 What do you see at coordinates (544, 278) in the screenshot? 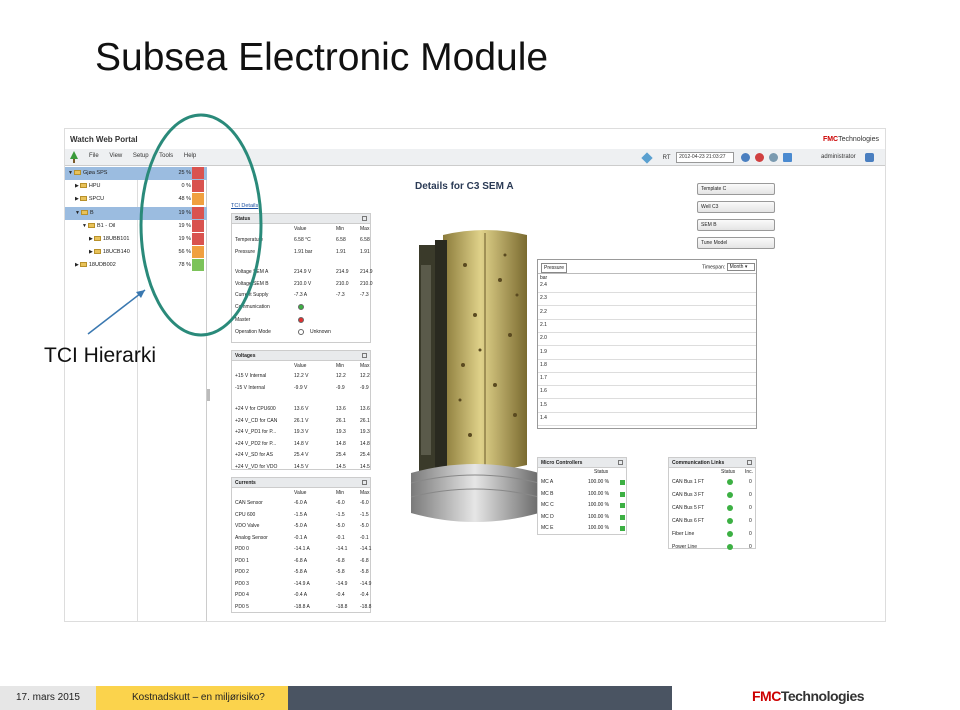
I see `y-unit-label: bar` at bounding box center [544, 278].